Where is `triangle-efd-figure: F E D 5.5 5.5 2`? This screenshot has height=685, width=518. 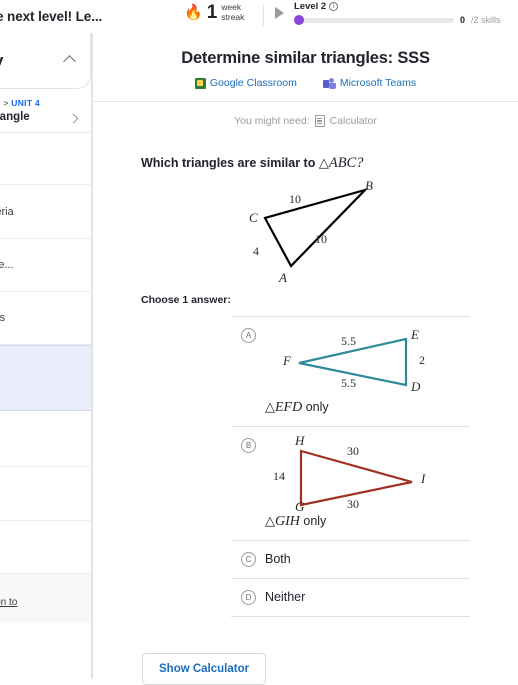 triangle-efd-figure: F E D 5.5 5.5 2 is located at coordinates (369, 363).